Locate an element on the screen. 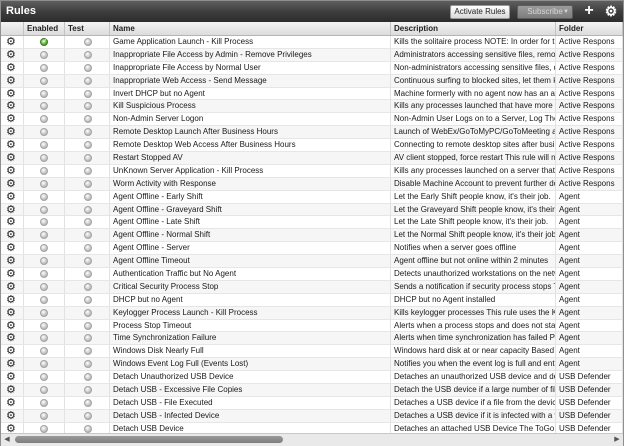  column-header-description: Description is located at coordinates (473, 28).